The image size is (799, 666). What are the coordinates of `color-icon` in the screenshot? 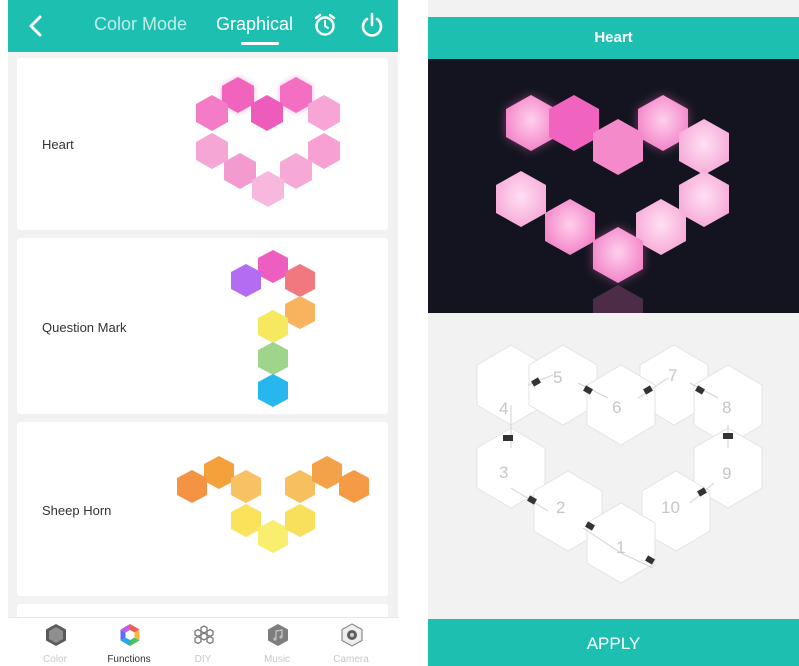 It's located at (56, 635).